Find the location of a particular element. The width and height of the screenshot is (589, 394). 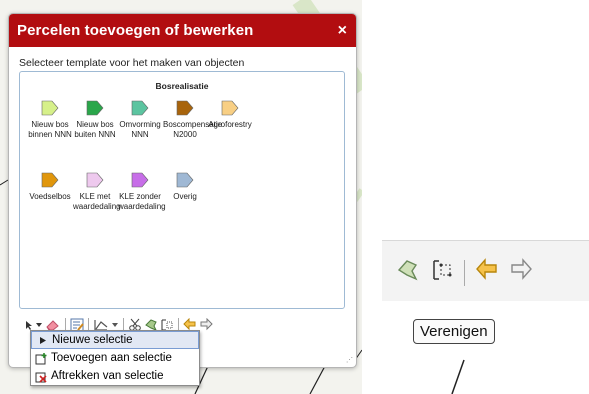

template-label: Agroforestry is located at coordinates (230, 124).